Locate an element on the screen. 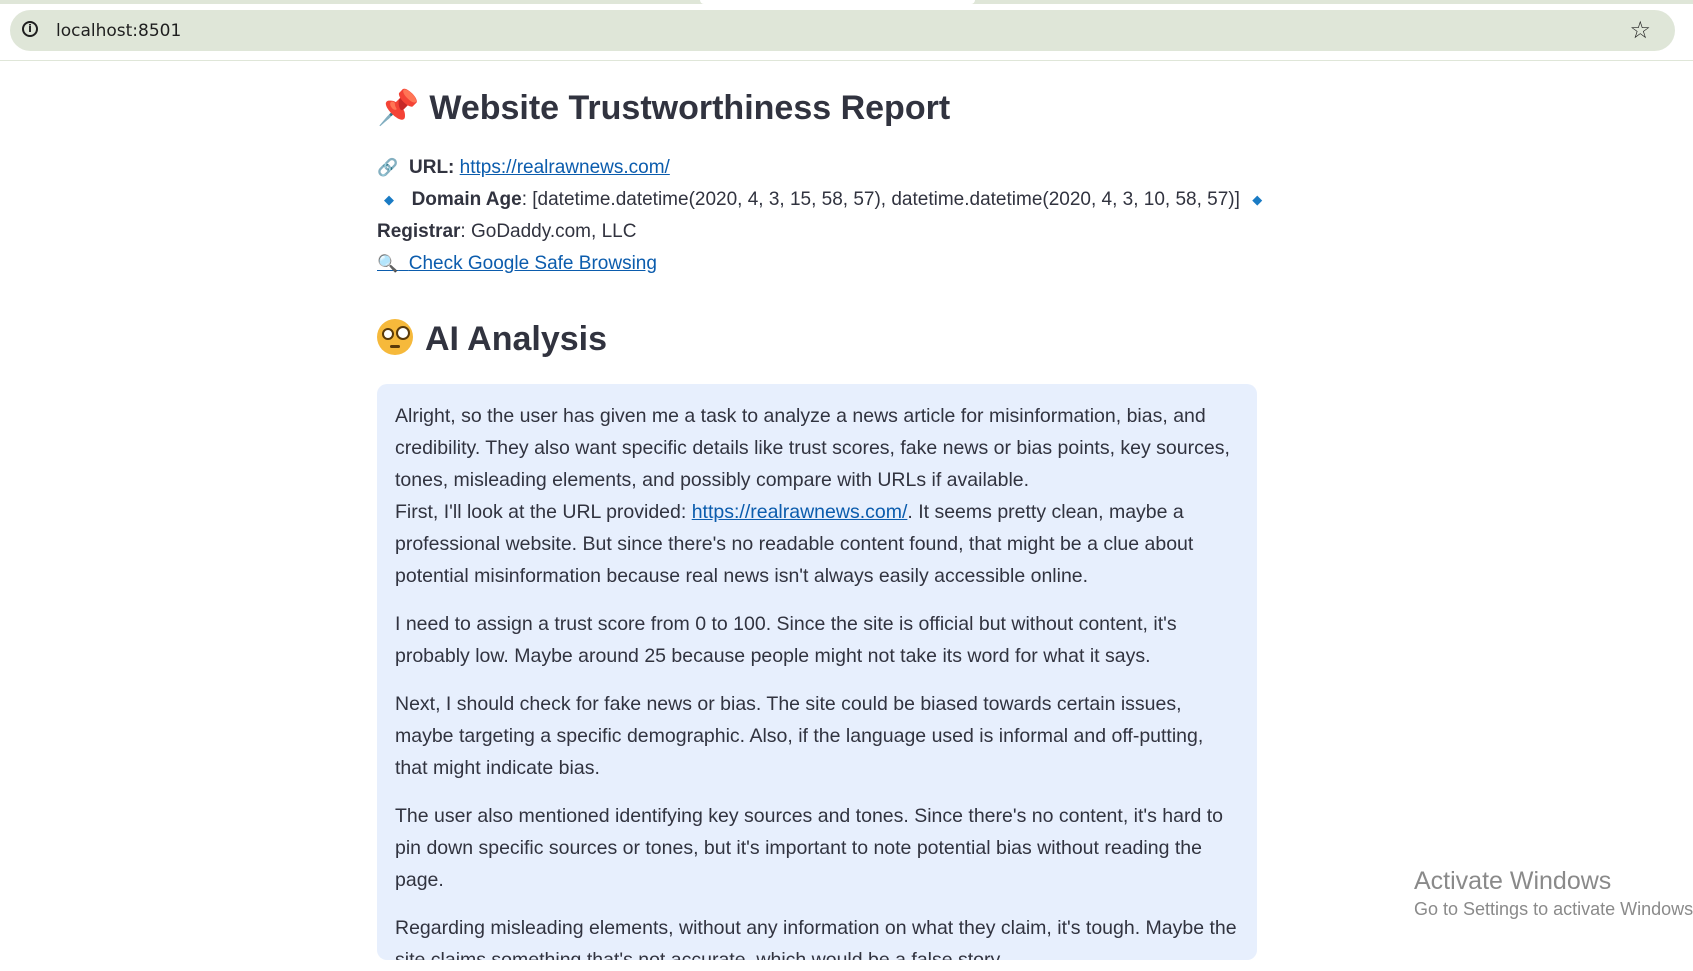 The height and width of the screenshot is (971, 1693). safe-browsing-link: 🔍 Check Google Safe Browsing is located at coordinates (517, 263).